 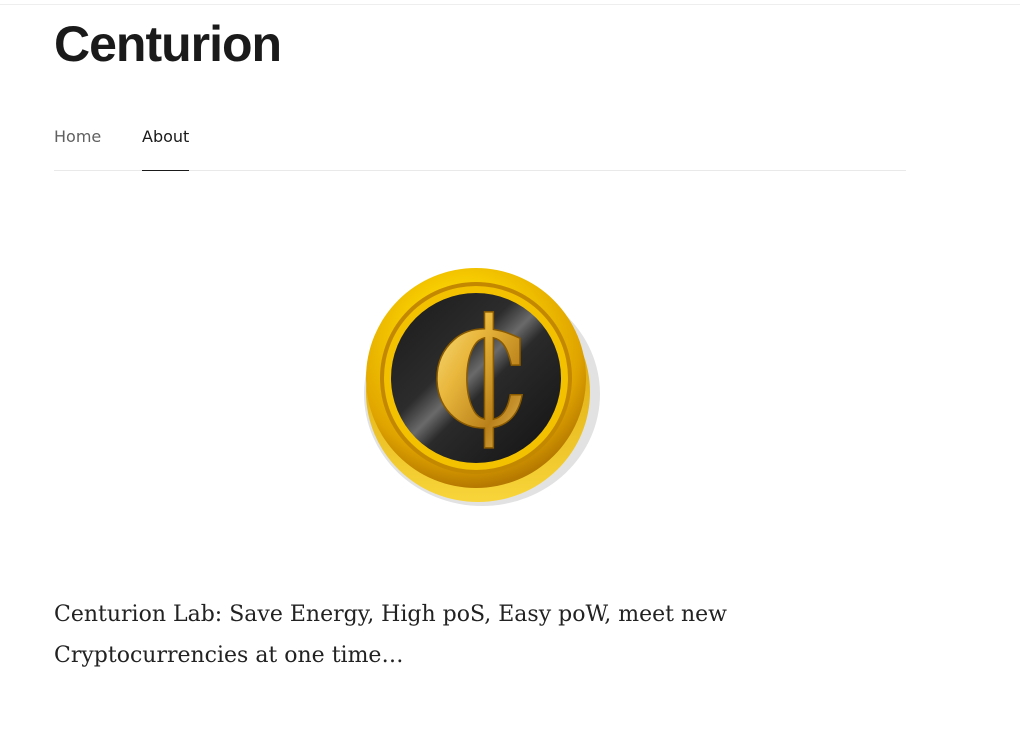 What do you see at coordinates (168, 44) in the screenshot?
I see `site-title: Centurion` at bounding box center [168, 44].